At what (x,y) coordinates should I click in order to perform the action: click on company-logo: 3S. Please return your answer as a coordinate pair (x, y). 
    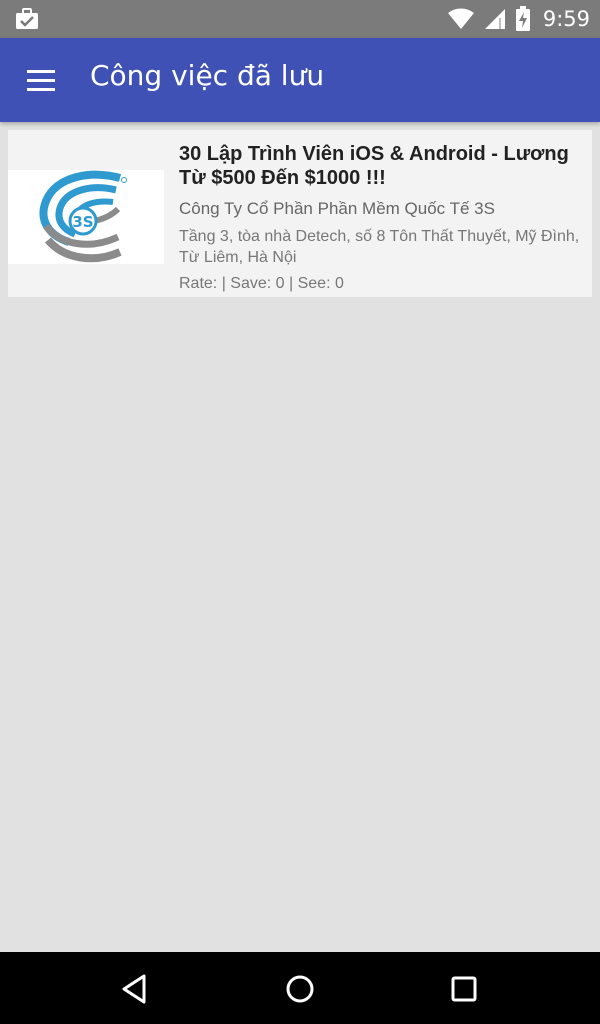
    Looking at the image, I should click on (86, 217).